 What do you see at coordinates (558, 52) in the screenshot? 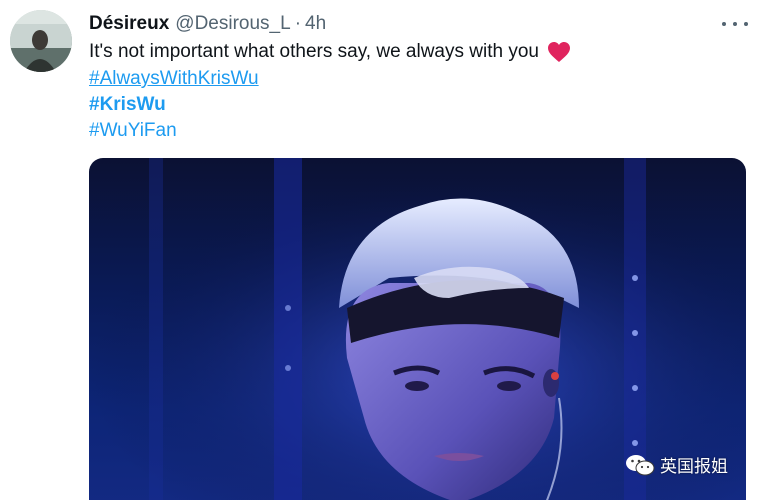
I see `red-heart-icon` at bounding box center [558, 52].